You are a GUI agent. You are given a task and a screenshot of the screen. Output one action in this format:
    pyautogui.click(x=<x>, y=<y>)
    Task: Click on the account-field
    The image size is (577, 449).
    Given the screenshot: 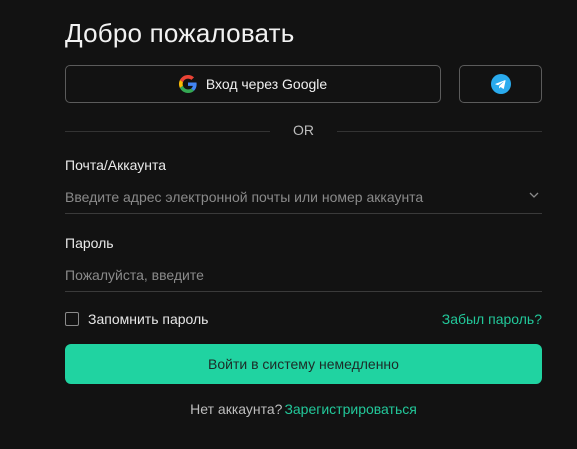 What is the action you would take?
    pyautogui.click(x=303, y=197)
    